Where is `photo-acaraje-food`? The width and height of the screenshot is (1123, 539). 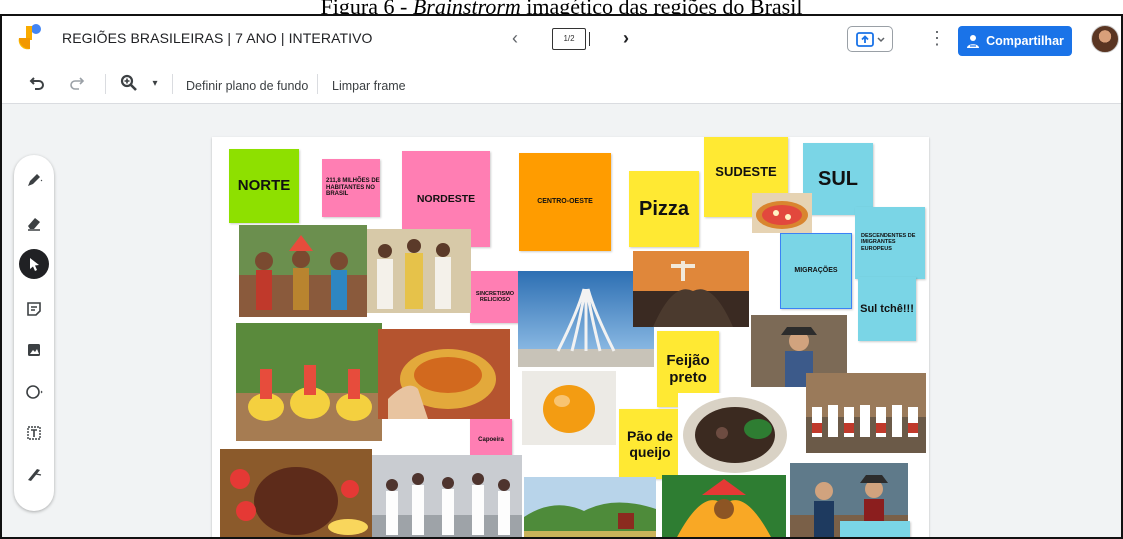
photo-acaraje-food is located at coordinates (444, 374).